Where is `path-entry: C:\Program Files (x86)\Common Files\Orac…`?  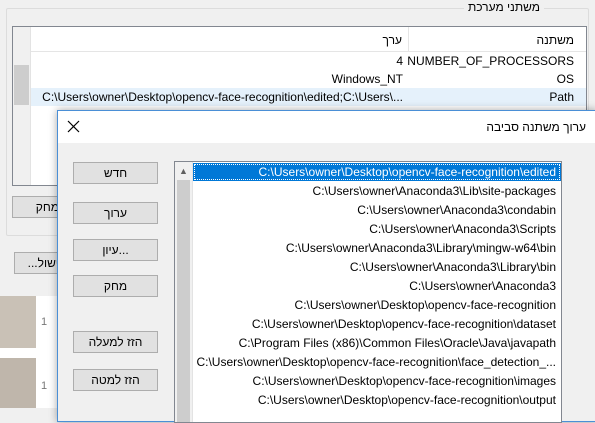
path-entry: C:\Program Files (x86)\Common Files\Orac… is located at coordinates (377, 343).